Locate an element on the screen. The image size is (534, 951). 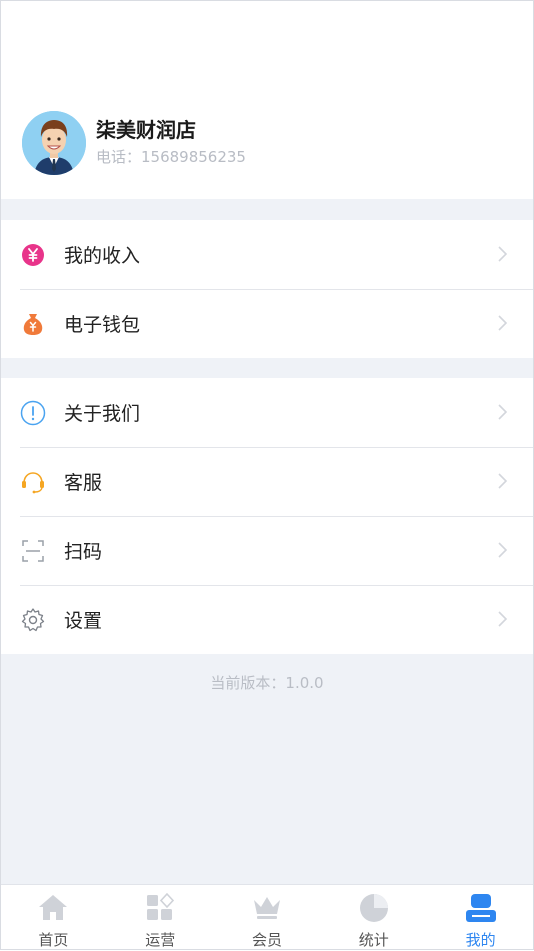
tab-operations: 运营 is located at coordinates (160, 918).